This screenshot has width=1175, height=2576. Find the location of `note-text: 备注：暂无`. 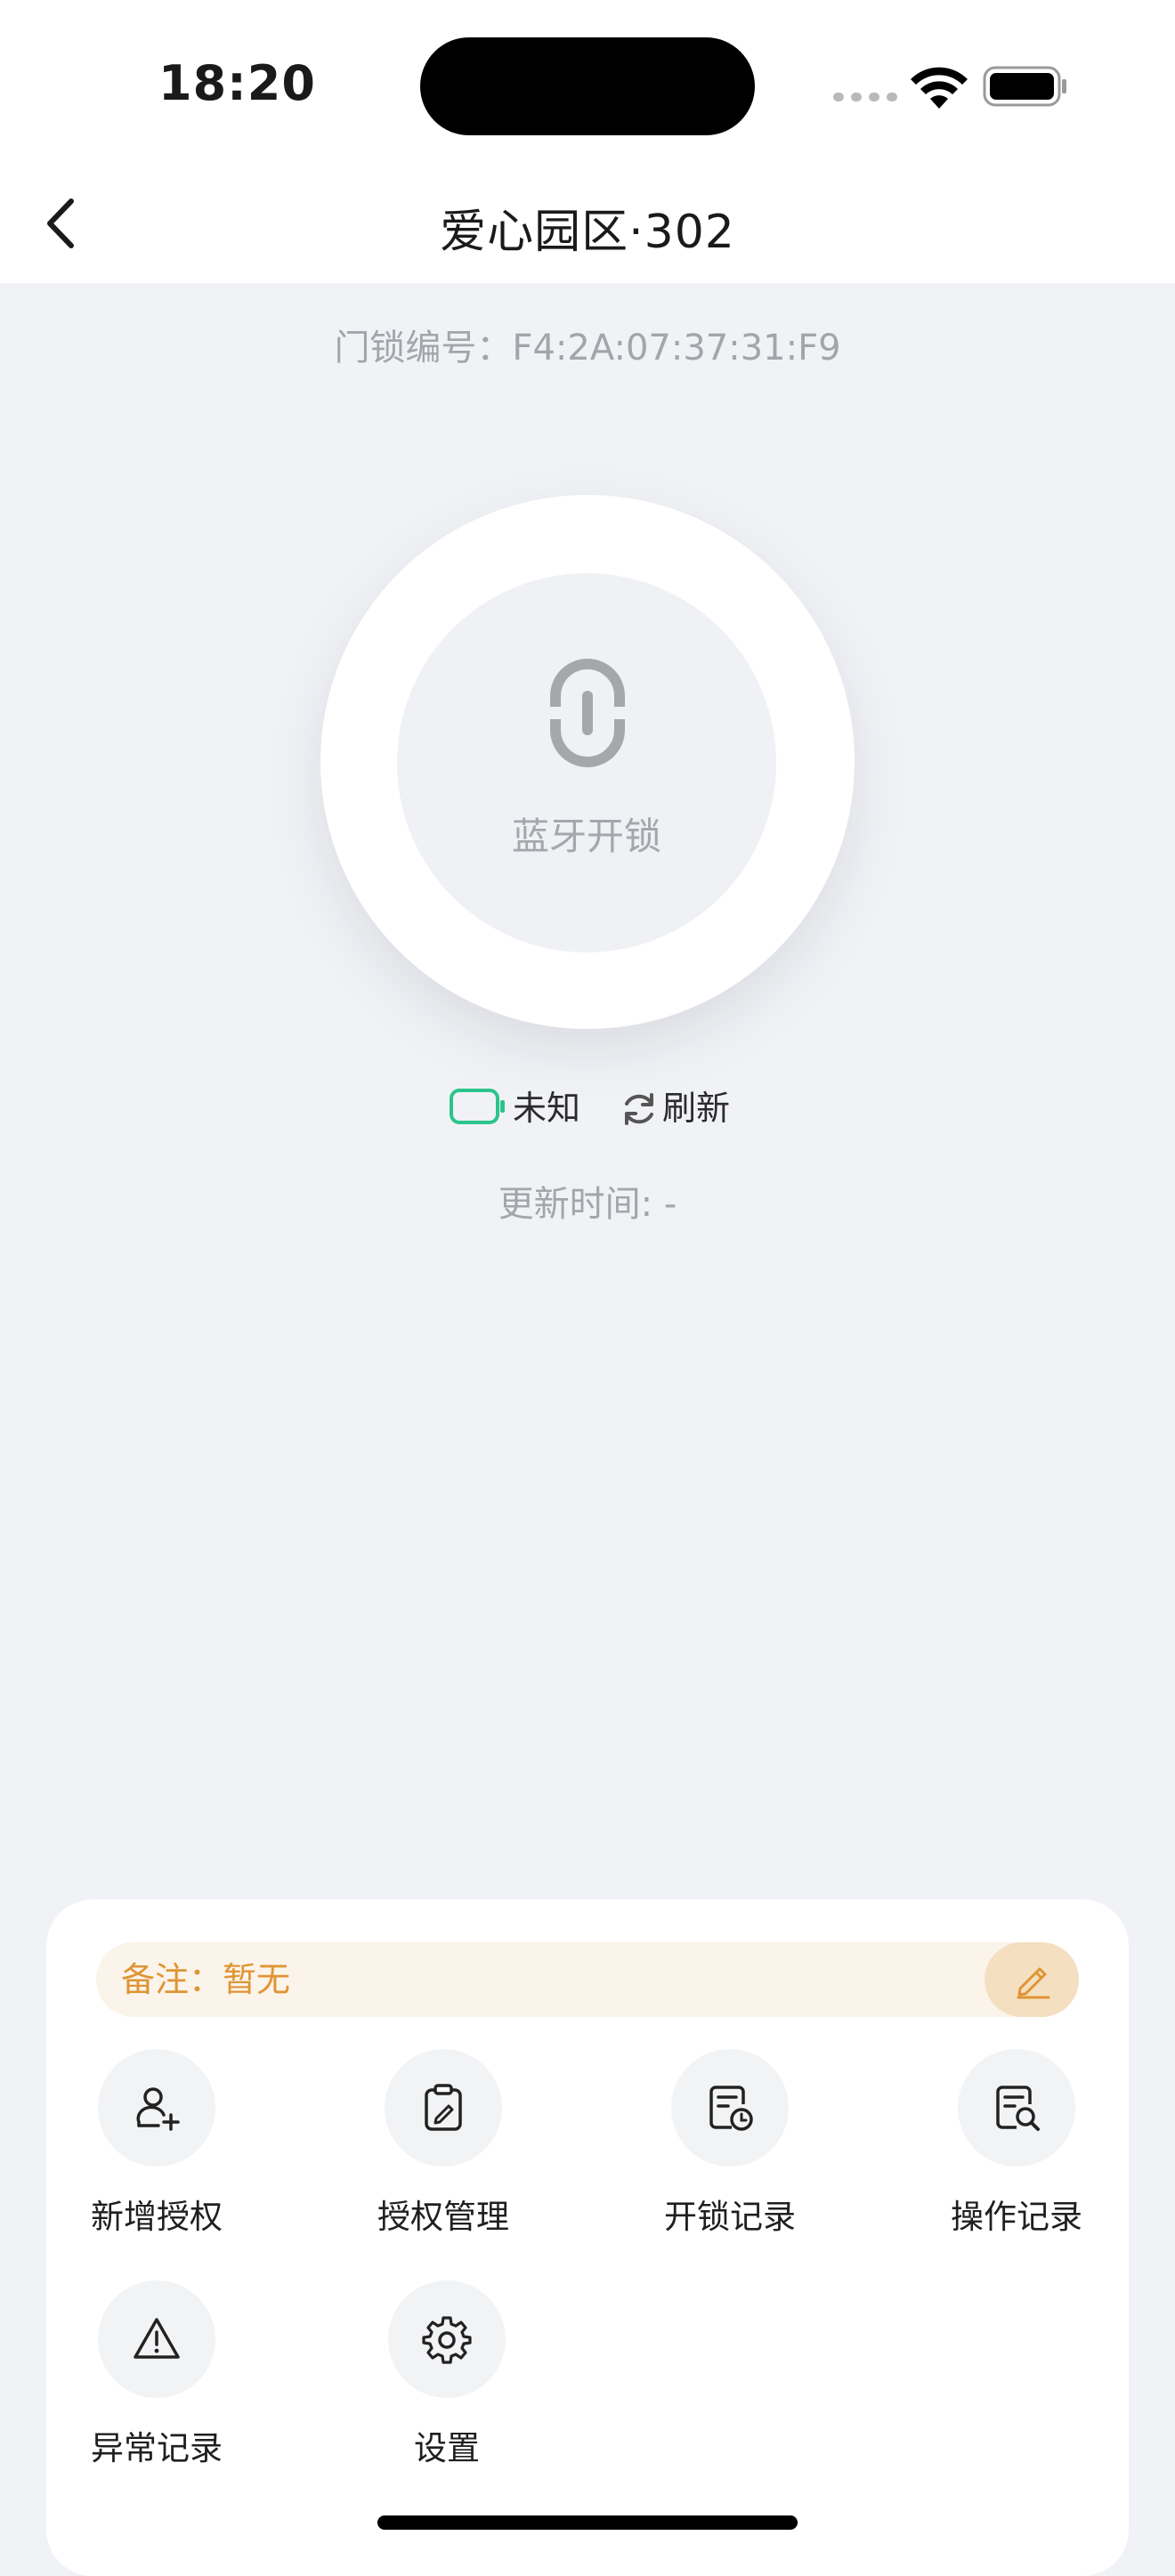

note-text: 备注：暂无 is located at coordinates (206, 1979).